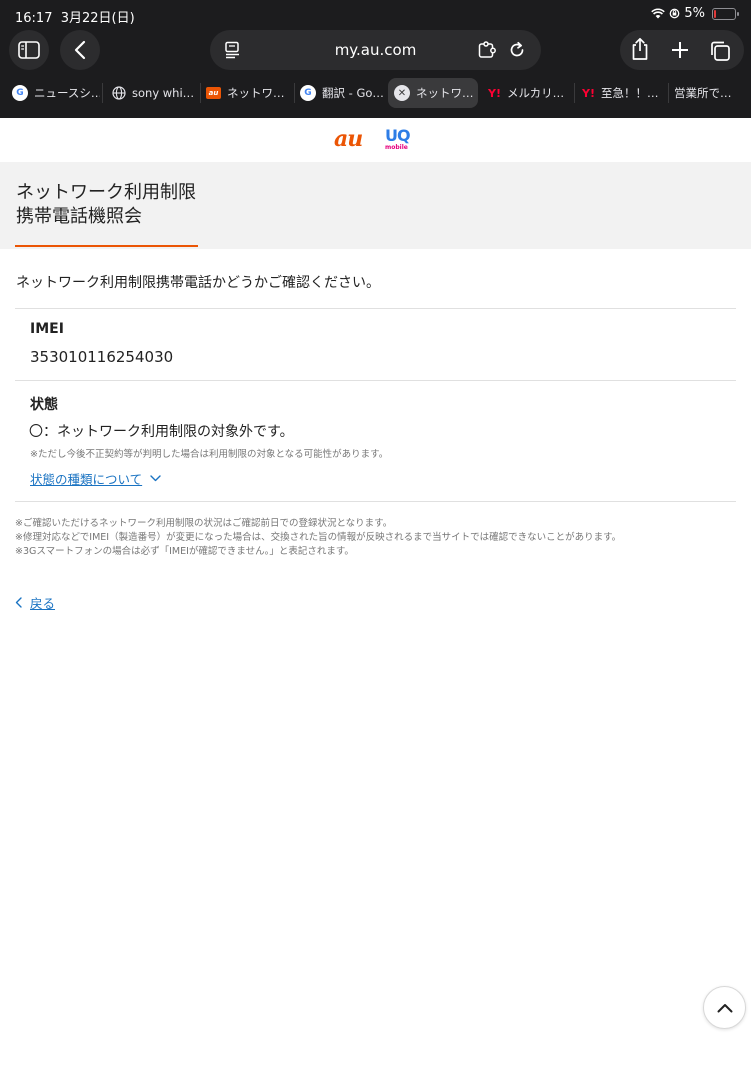 The width and height of the screenshot is (751, 1080). I want to click on back-link-row: 戻る, so click(35, 602).